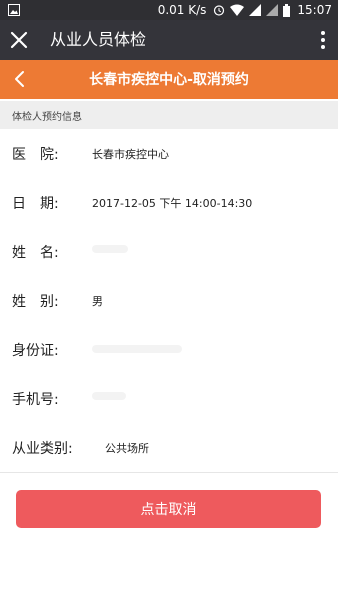 This screenshot has width=338, height=600. What do you see at coordinates (35, 204) in the screenshot?
I see `field-label: 日 期:` at bounding box center [35, 204].